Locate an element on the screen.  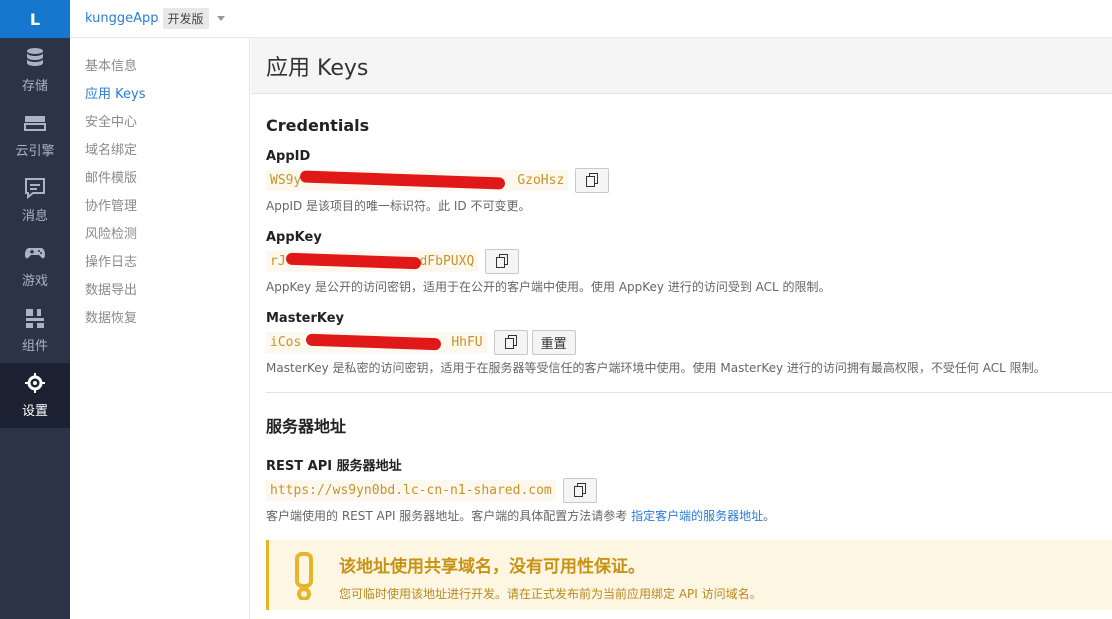
subnav-item-collaborators: 协作管理 is located at coordinates (159, 207).